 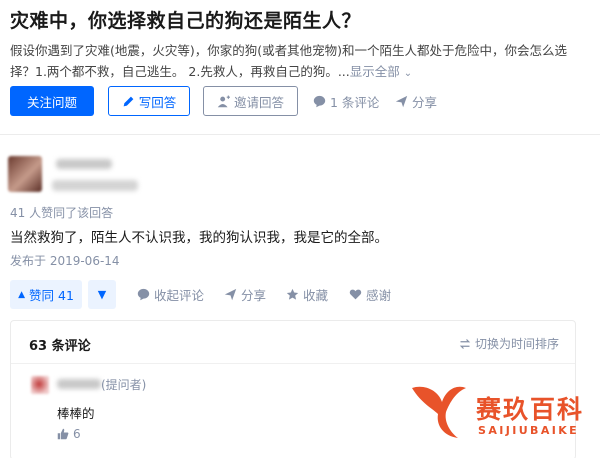 I want to click on comments-divider, so click(x=293, y=363).